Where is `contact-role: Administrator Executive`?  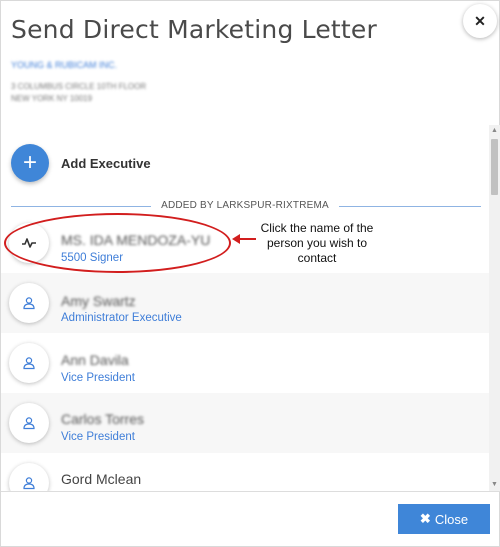
contact-role: Administrator Executive is located at coordinates (121, 318).